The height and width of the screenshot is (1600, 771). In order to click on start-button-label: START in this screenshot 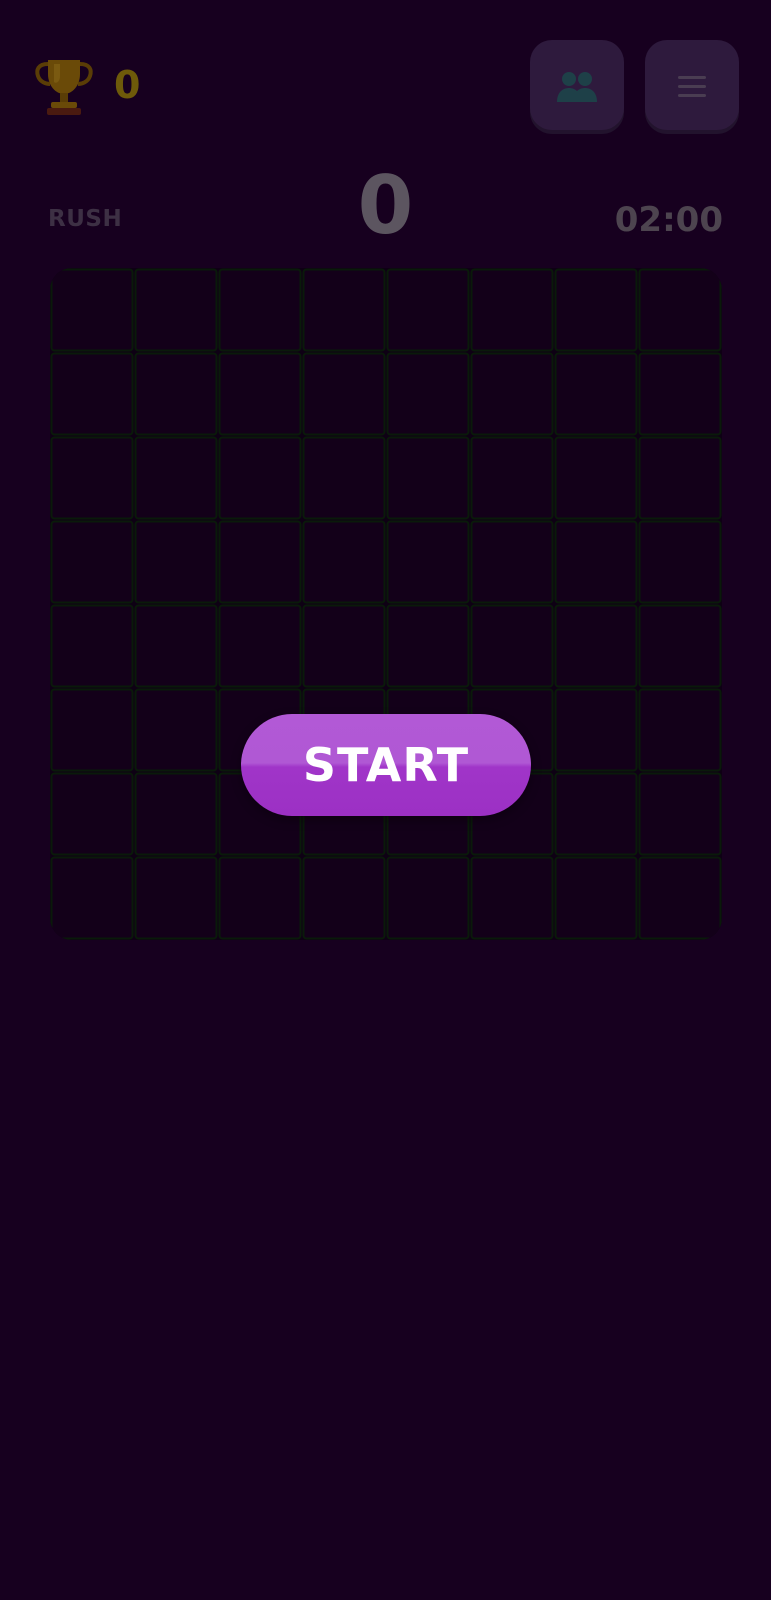, I will do `click(386, 765)`.